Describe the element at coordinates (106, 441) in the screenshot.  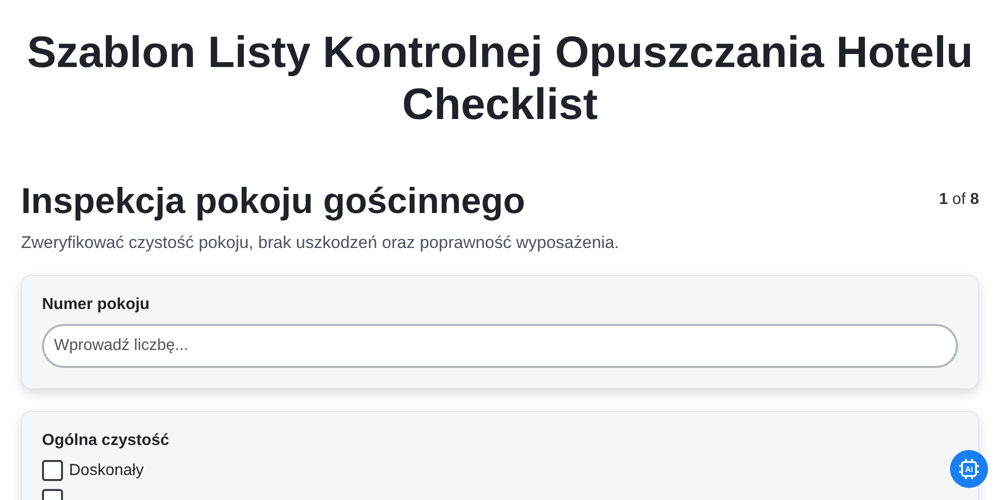
I see `field-label: Ogólna czystość` at that location.